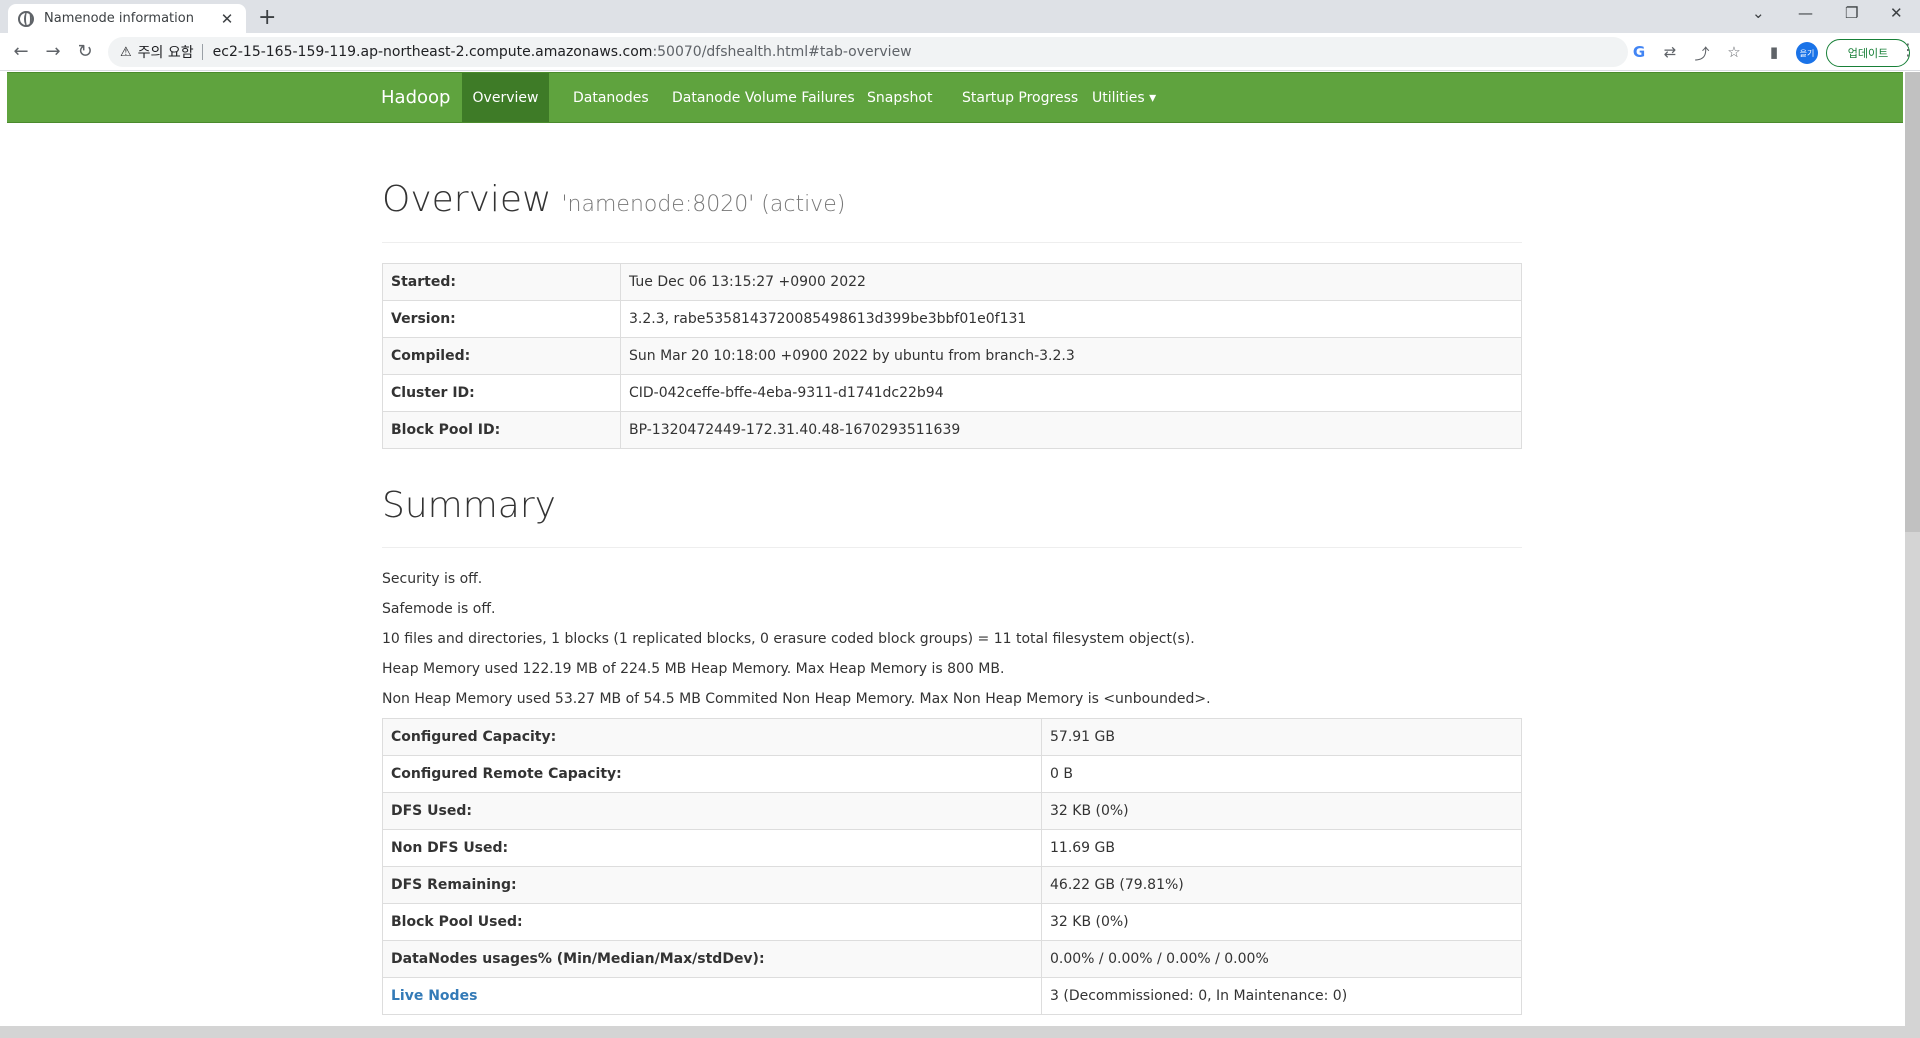 The image size is (1920, 1038). I want to click on row-value: 46.22 GB (79.81%), so click(1281, 885).